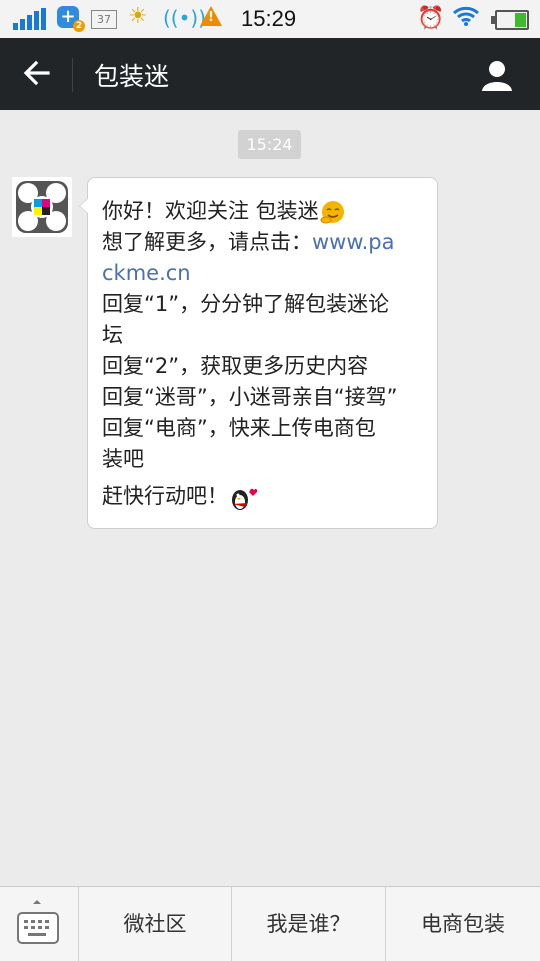 The height and width of the screenshot is (961, 540). What do you see at coordinates (132, 76) in the screenshot?
I see `page-title: 包装迷` at bounding box center [132, 76].